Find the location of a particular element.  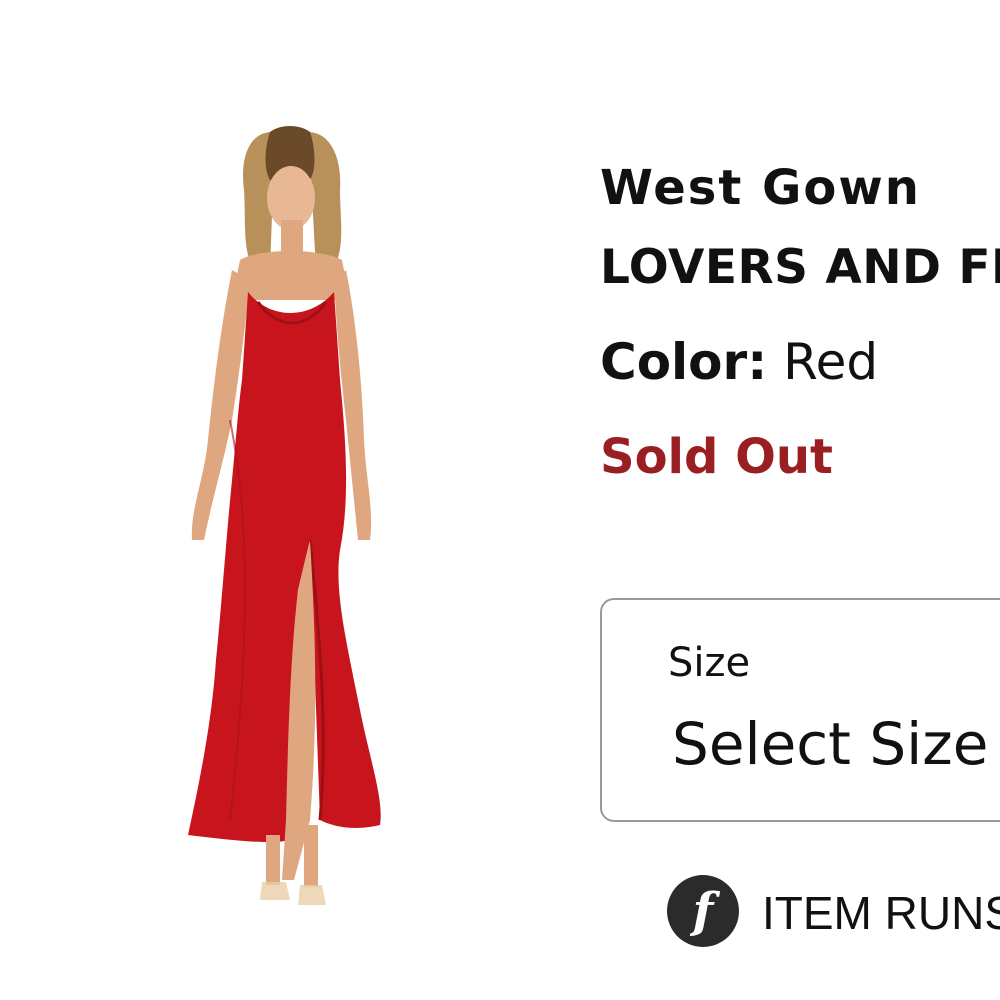

stock-status: Sold Out is located at coordinates (716, 457).